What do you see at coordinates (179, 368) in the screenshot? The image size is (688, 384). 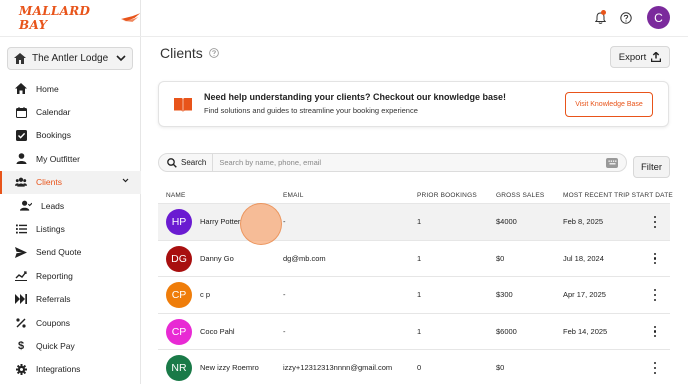 I see `avatar: NR` at bounding box center [179, 368].